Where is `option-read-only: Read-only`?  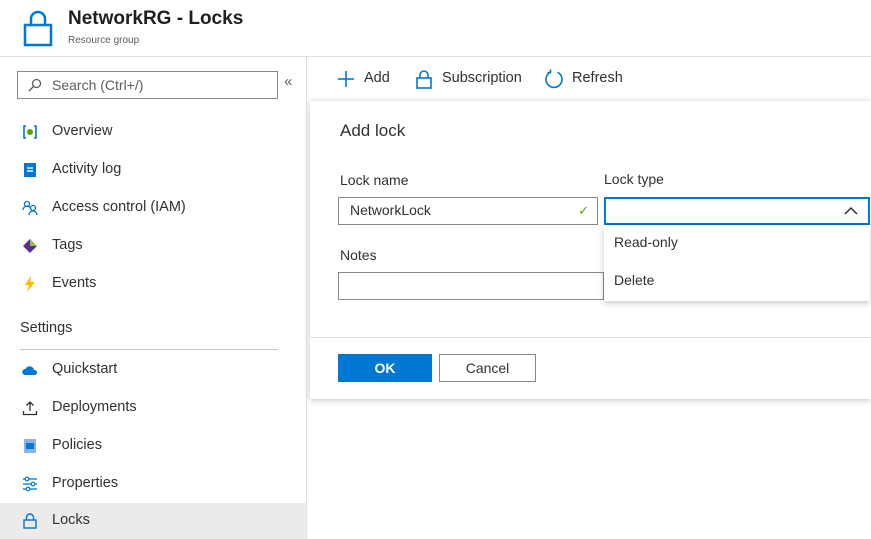
option-read-only: Read-only is located at coordinates (737, 244).